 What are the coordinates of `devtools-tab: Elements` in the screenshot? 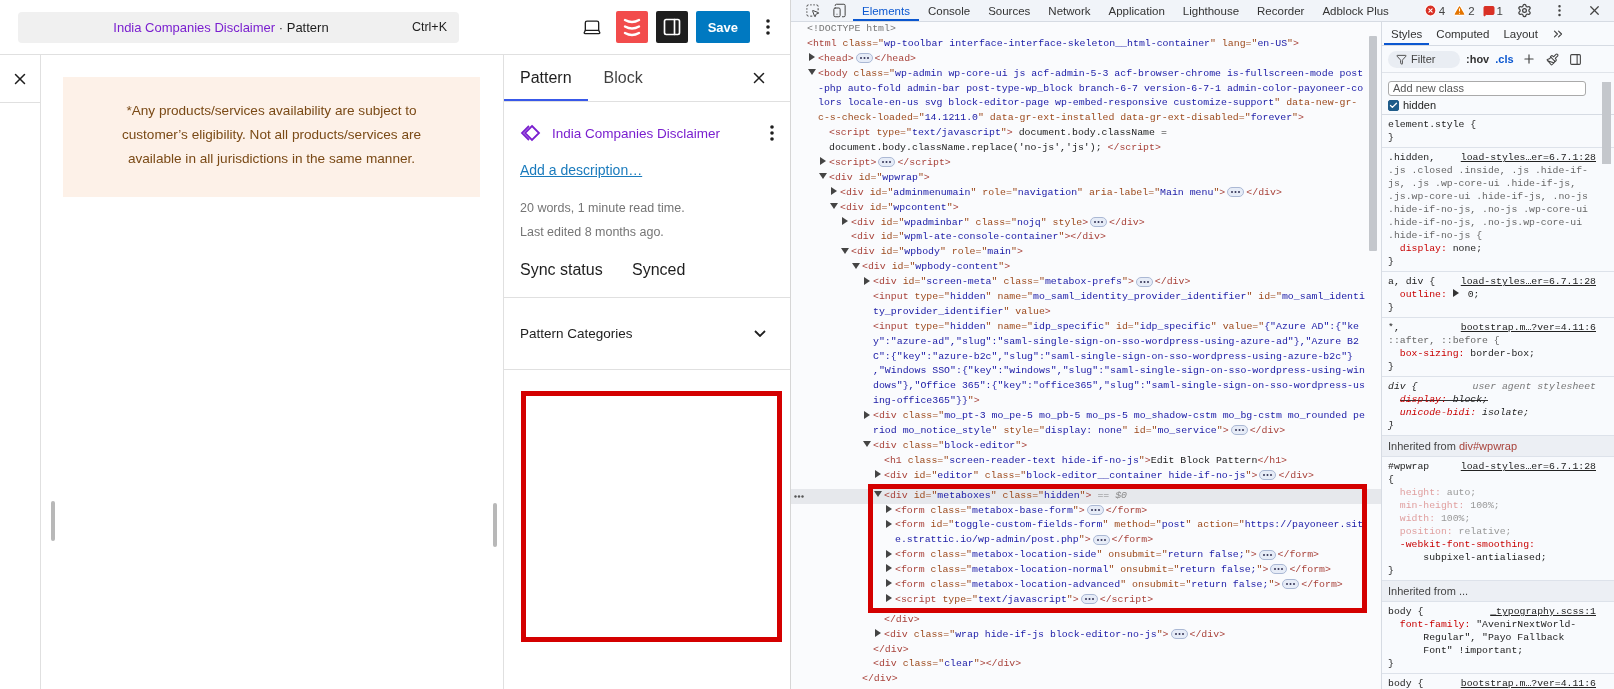 It's located at (886, 10).